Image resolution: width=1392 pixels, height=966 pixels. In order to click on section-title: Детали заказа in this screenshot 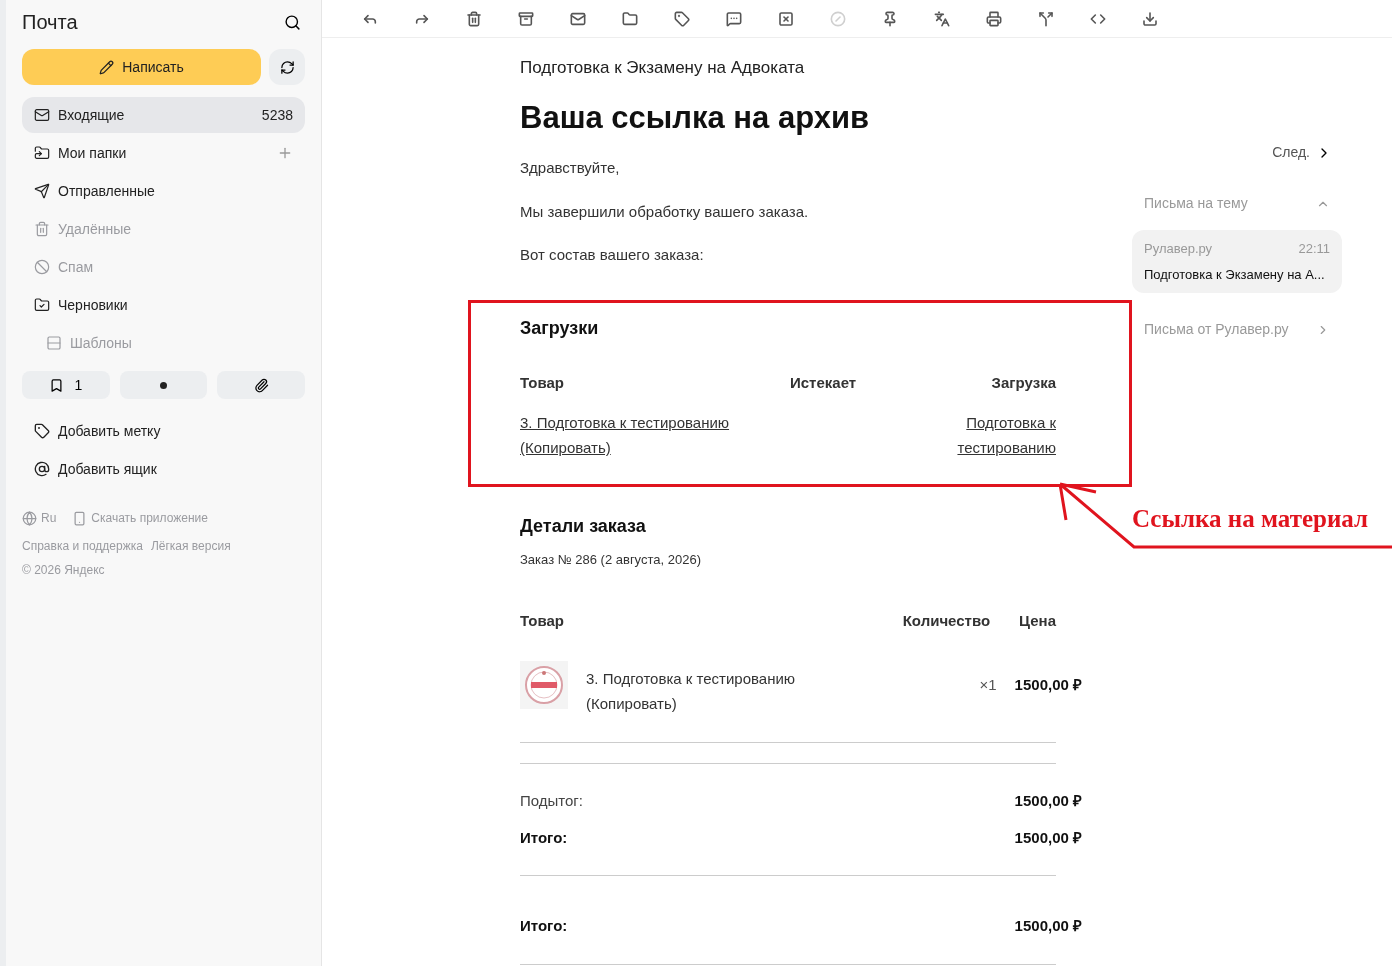, I will do `click(583, 526)`.